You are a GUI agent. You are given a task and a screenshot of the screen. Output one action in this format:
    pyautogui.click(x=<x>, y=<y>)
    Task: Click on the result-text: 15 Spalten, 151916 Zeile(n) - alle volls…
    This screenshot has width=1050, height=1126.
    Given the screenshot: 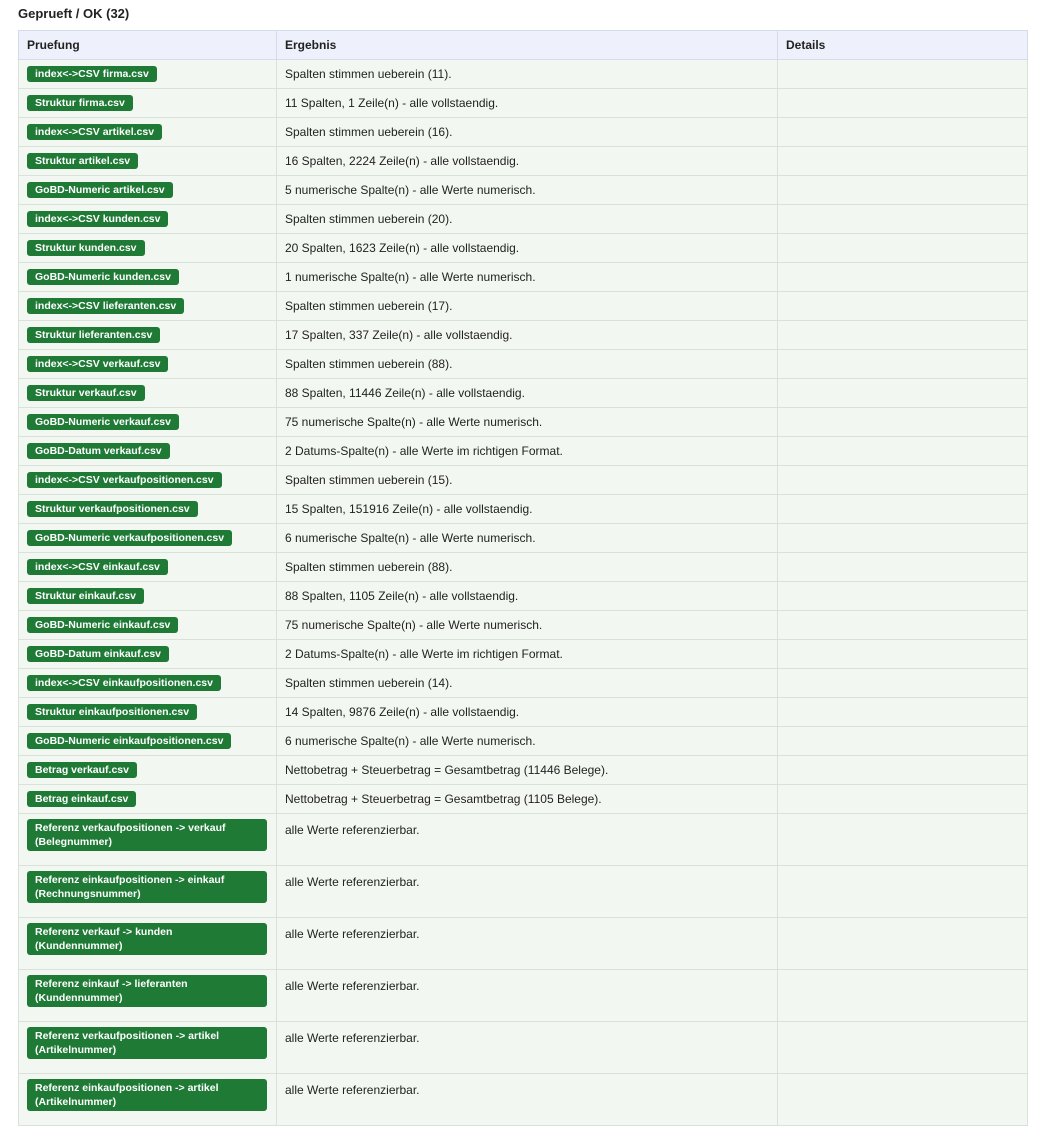 What is the action you would take?
    pyautogui.click(x=409, y=509)
    